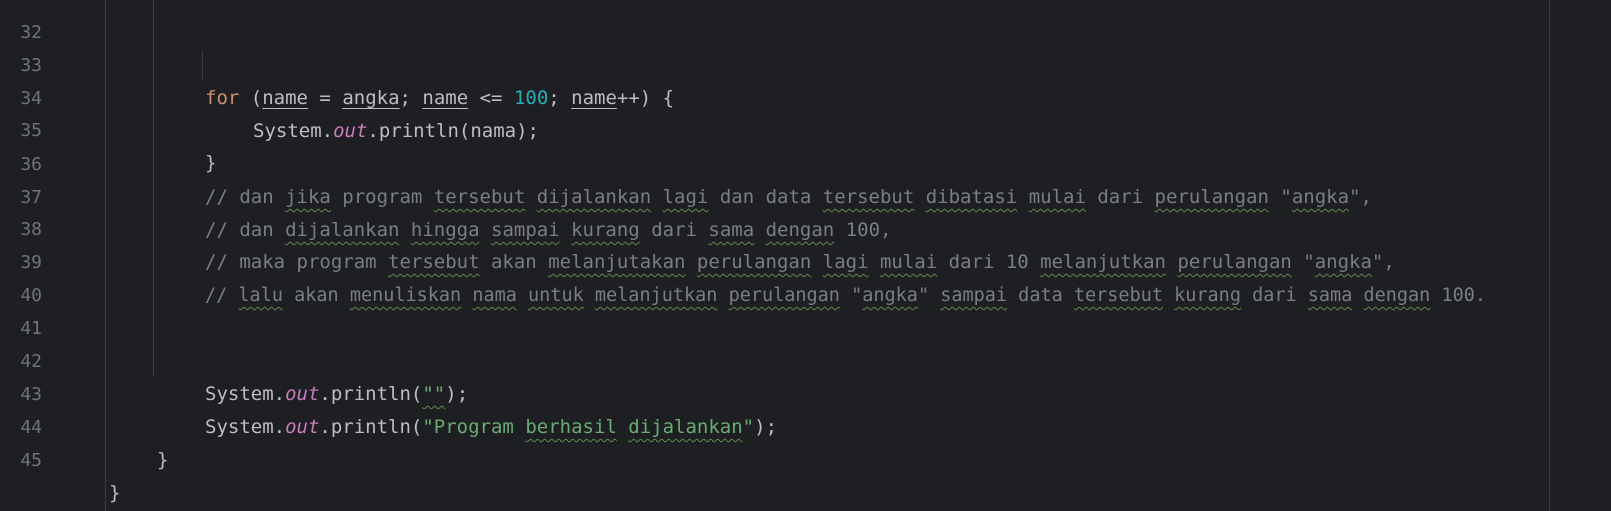 The image size is (1611, 511). Describe the element at coordinates (805, 21) in the screenshot. I see `code-line-partial: 32` at that location.